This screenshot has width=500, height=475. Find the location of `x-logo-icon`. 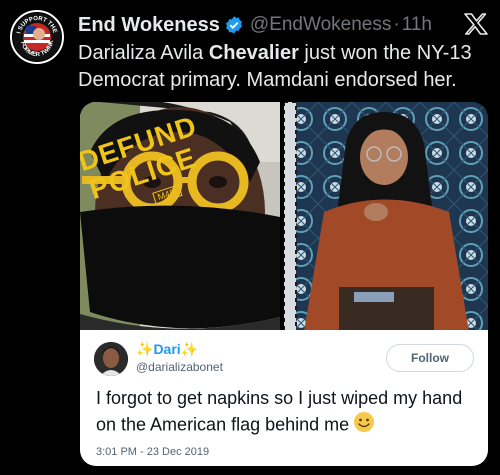

x-logo-icon is located at coordinates (476, 26).